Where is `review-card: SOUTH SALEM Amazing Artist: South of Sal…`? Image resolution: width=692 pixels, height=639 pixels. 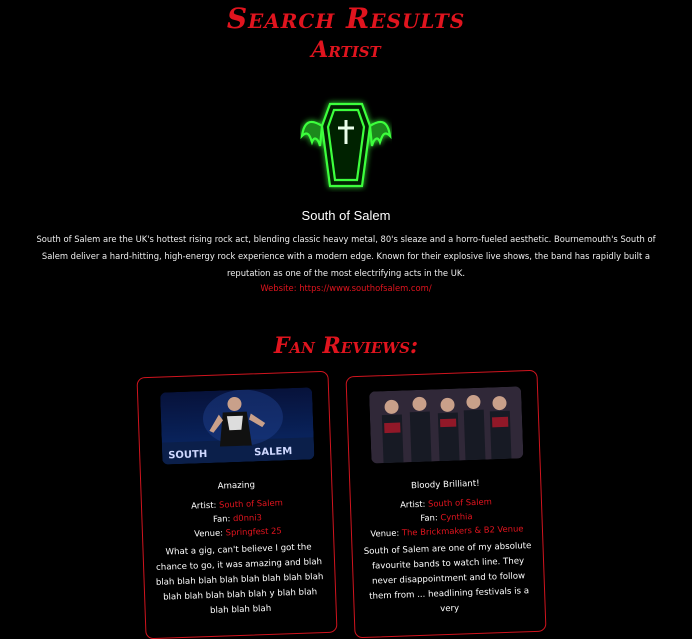 review-card: SOUTH SALEM Amazing Artist: South of Sal… is located at coordinates (237, 504).